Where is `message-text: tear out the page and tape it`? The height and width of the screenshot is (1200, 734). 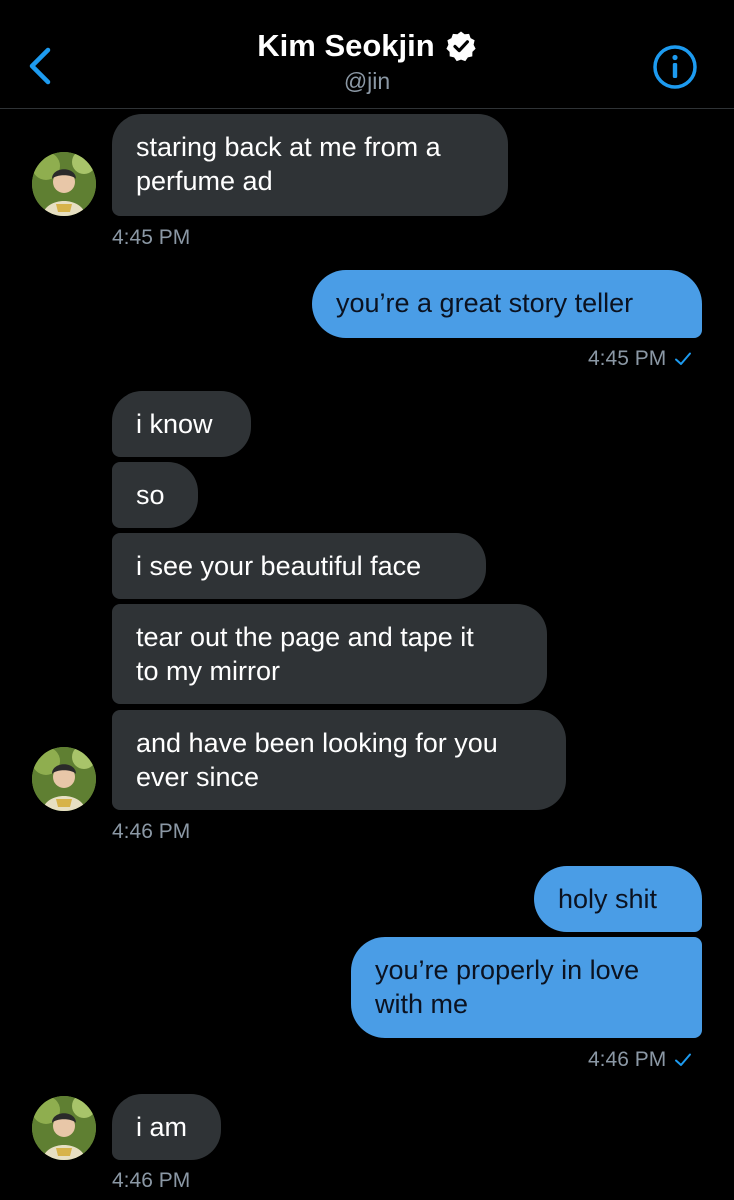
message-text: tear out the page and tape it is located at coordinates (305, 637).